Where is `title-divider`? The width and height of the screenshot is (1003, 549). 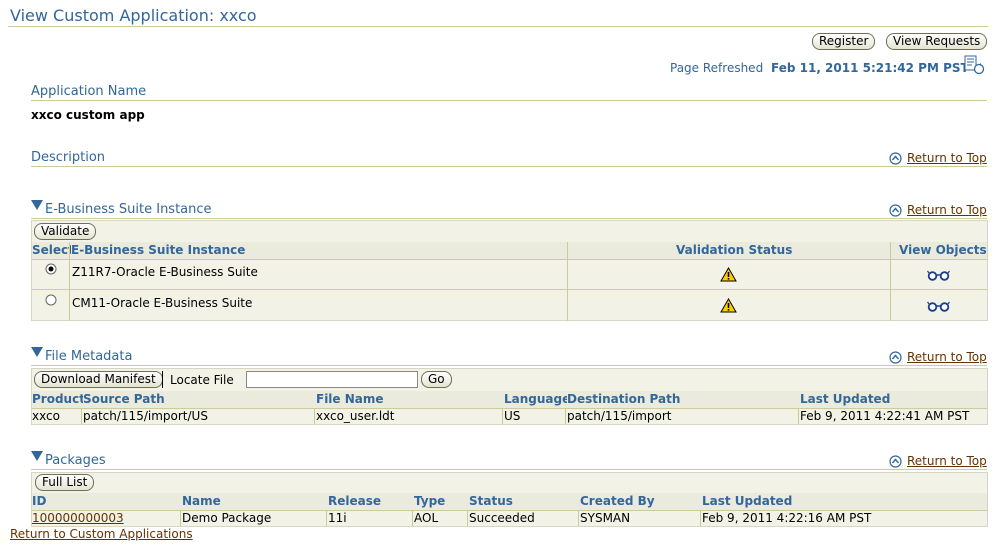
title-divider is located at coordinates (498, 26).